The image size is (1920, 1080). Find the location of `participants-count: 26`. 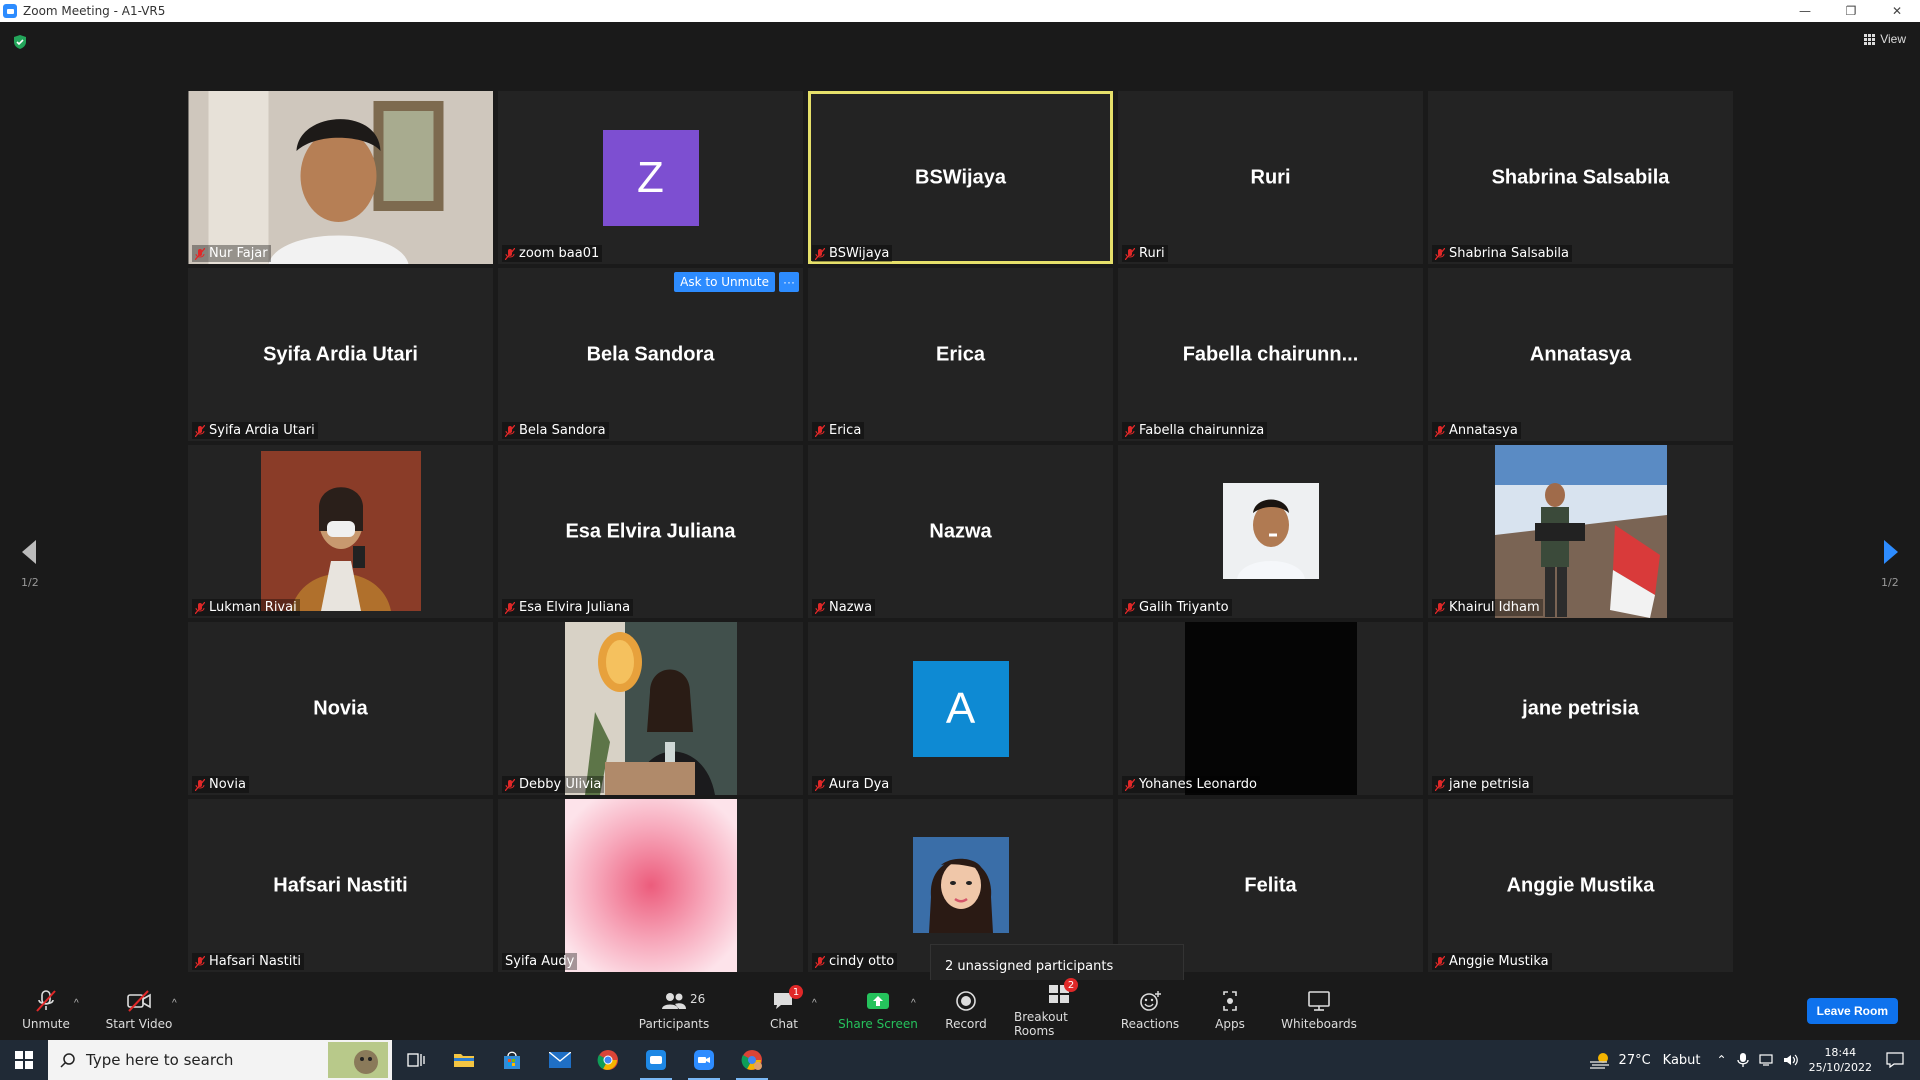

participants-count: 26 is located at coordinates (698, 999).